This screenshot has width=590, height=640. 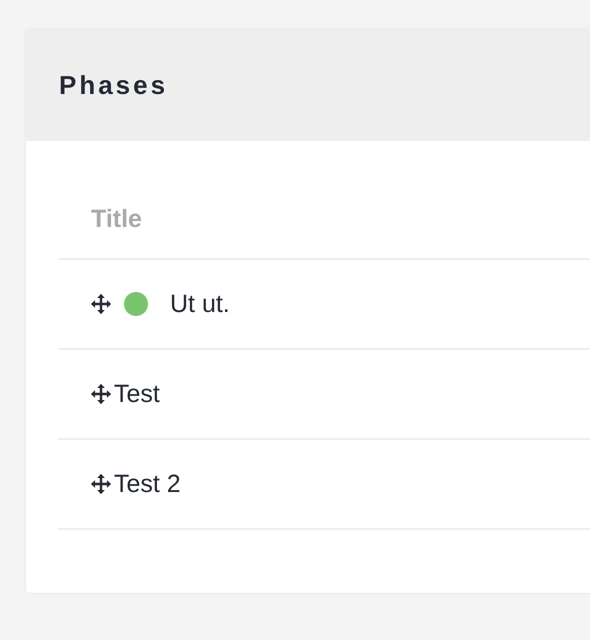 I want to click on panel-title: Phases, so click(x=113, y=85).